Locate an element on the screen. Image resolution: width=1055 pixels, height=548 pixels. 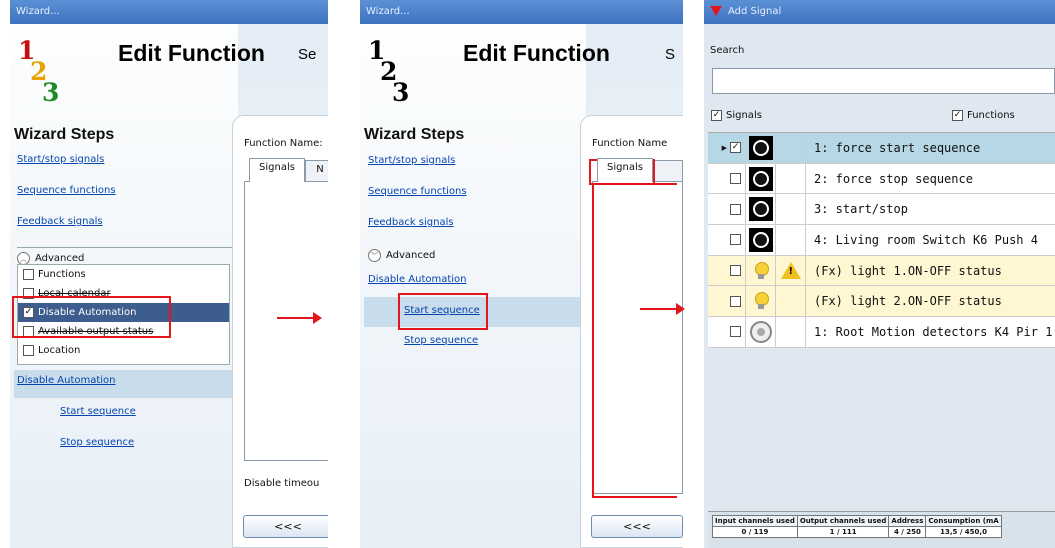
list-item: 2: force stop sequence is located at coordinates (881, 179).